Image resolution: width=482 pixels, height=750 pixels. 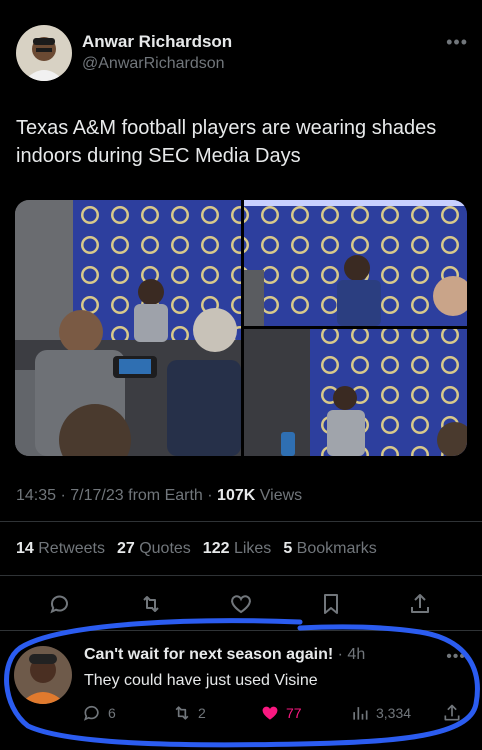 What do you see at coordinates (329, 549) in the screenshot?
I see `bookmarks-stat: 5 Bookmarks` at bounding box center [329, 549].